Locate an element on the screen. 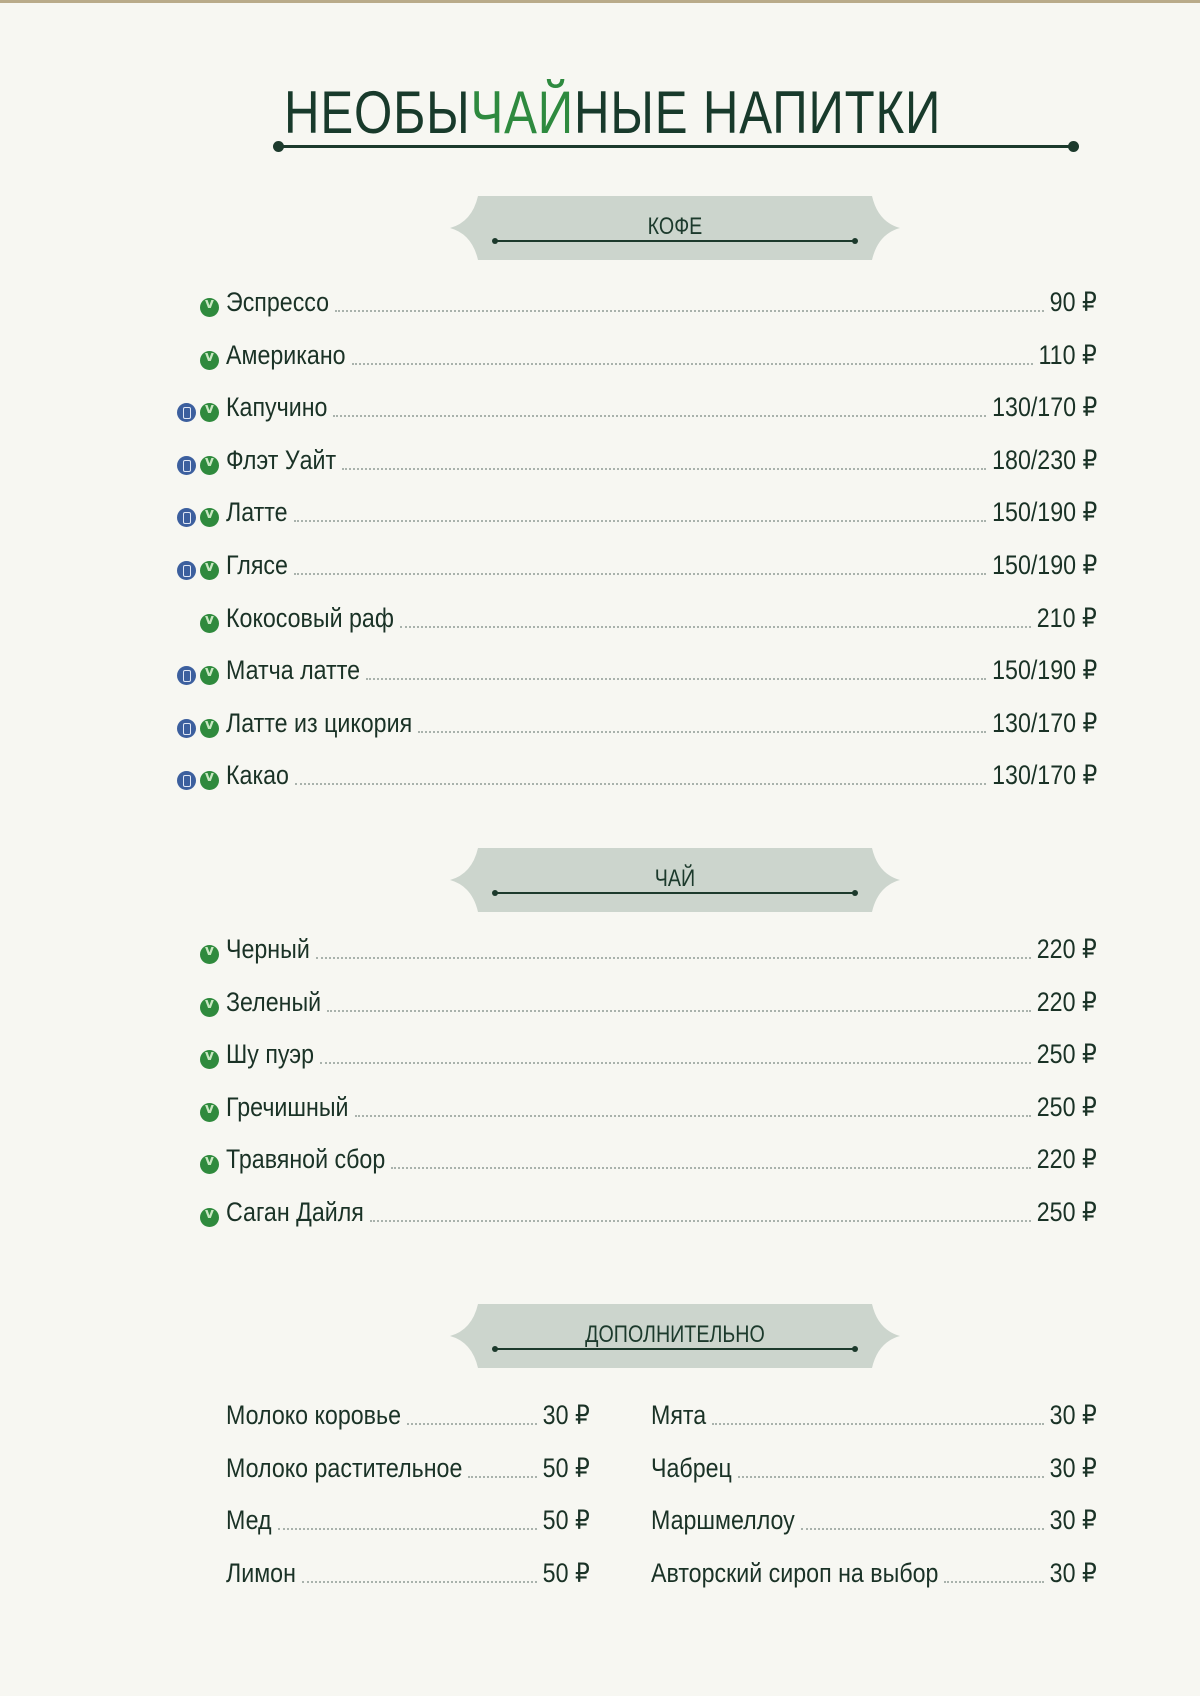  menu-item: Американо 110 ₽ is located at coordinates (661, 357).